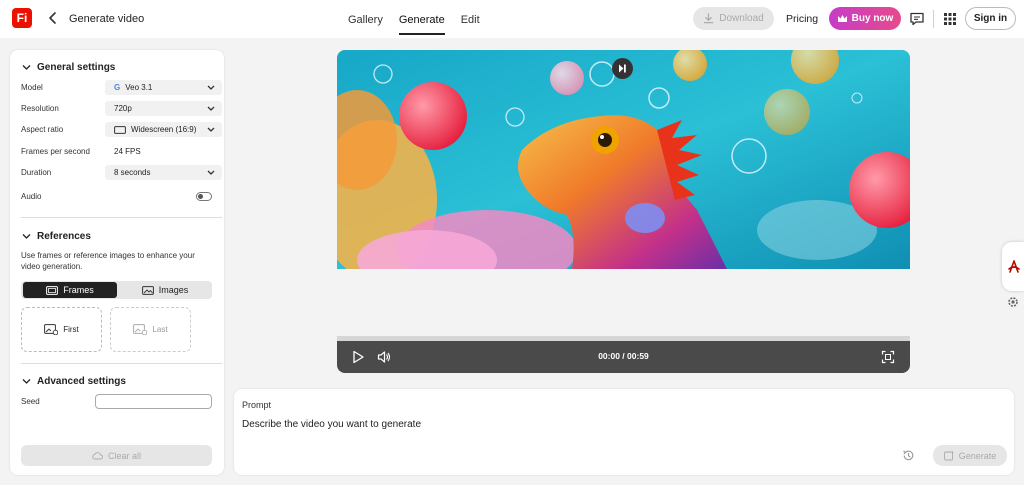  What do you see at coordinates (36, 172) in the screenshot?
I see `duration-label: Duration` at bounding box center [36, 172].